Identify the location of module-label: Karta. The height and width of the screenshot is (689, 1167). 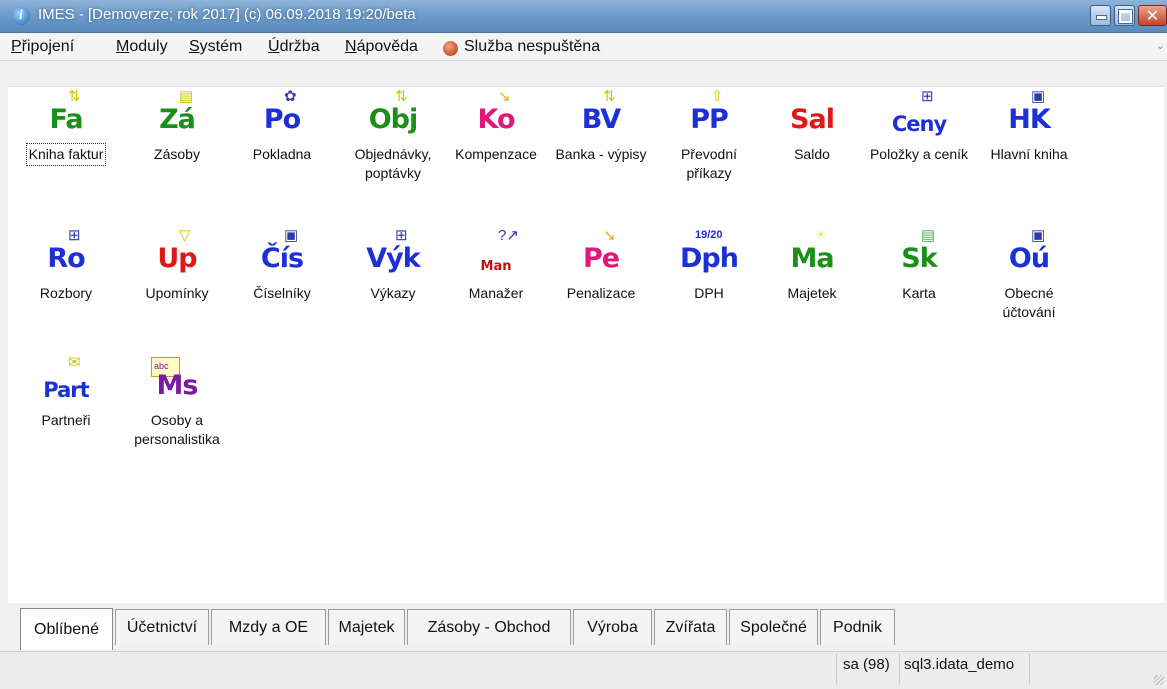
(919, 293).